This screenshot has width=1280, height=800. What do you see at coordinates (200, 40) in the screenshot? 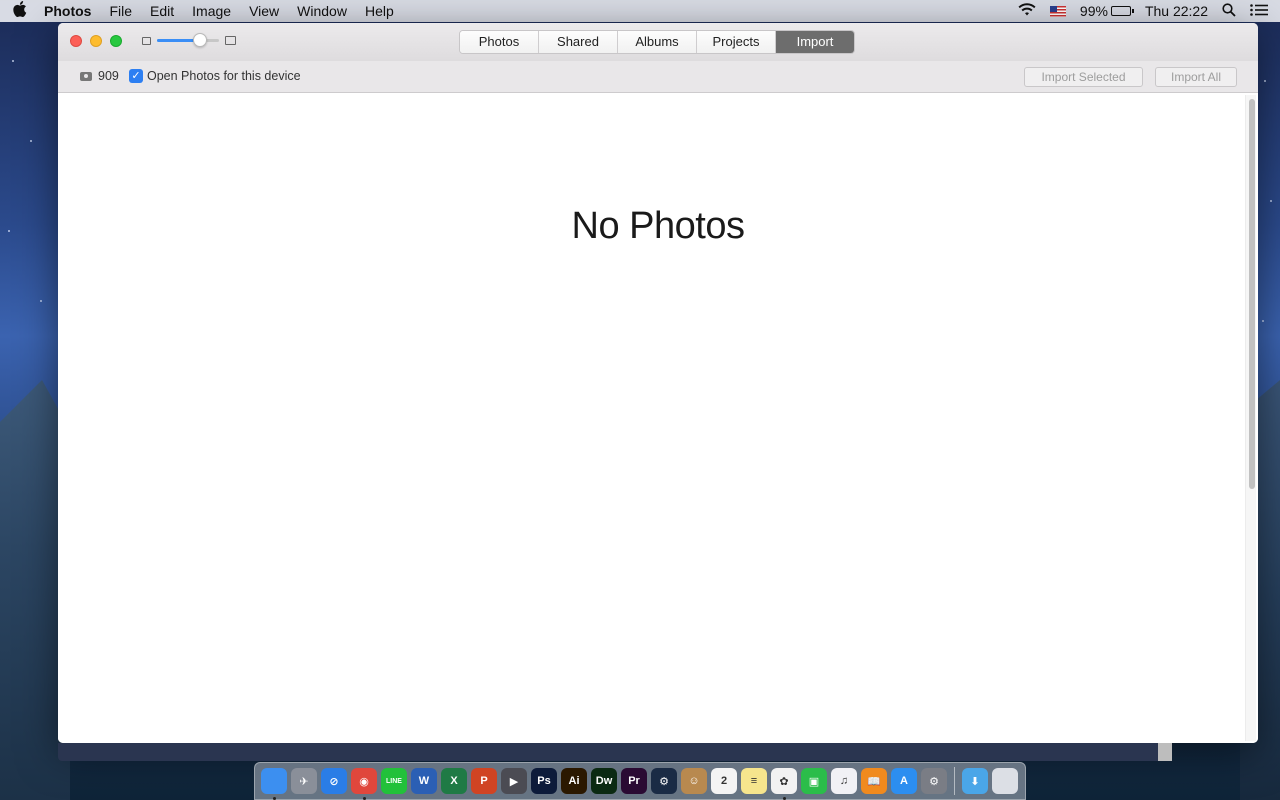
I see `zoom-slider-knob` at bounding box center [200, 40].